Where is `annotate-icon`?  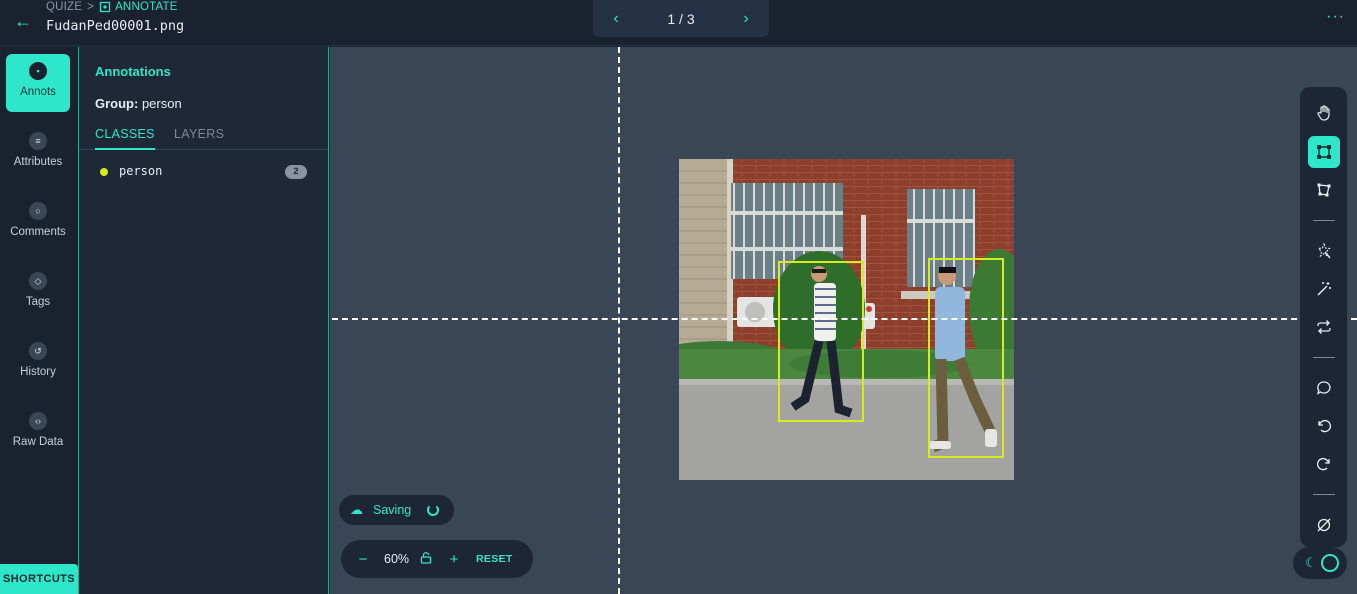 annotate-icon is located at coordinates (105, 7).